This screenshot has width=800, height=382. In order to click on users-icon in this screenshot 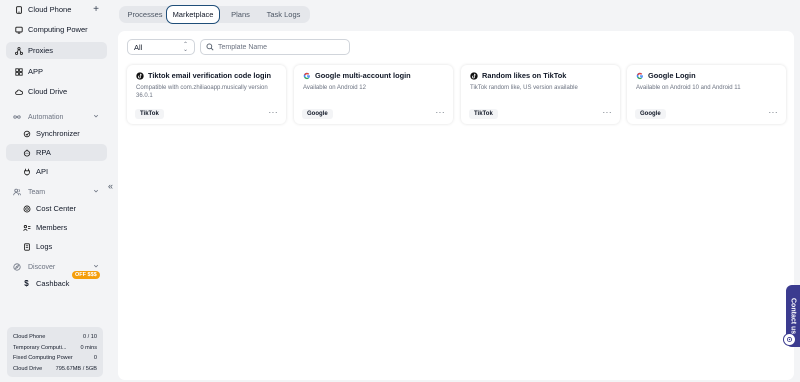, I will do `click(18, 192)`.